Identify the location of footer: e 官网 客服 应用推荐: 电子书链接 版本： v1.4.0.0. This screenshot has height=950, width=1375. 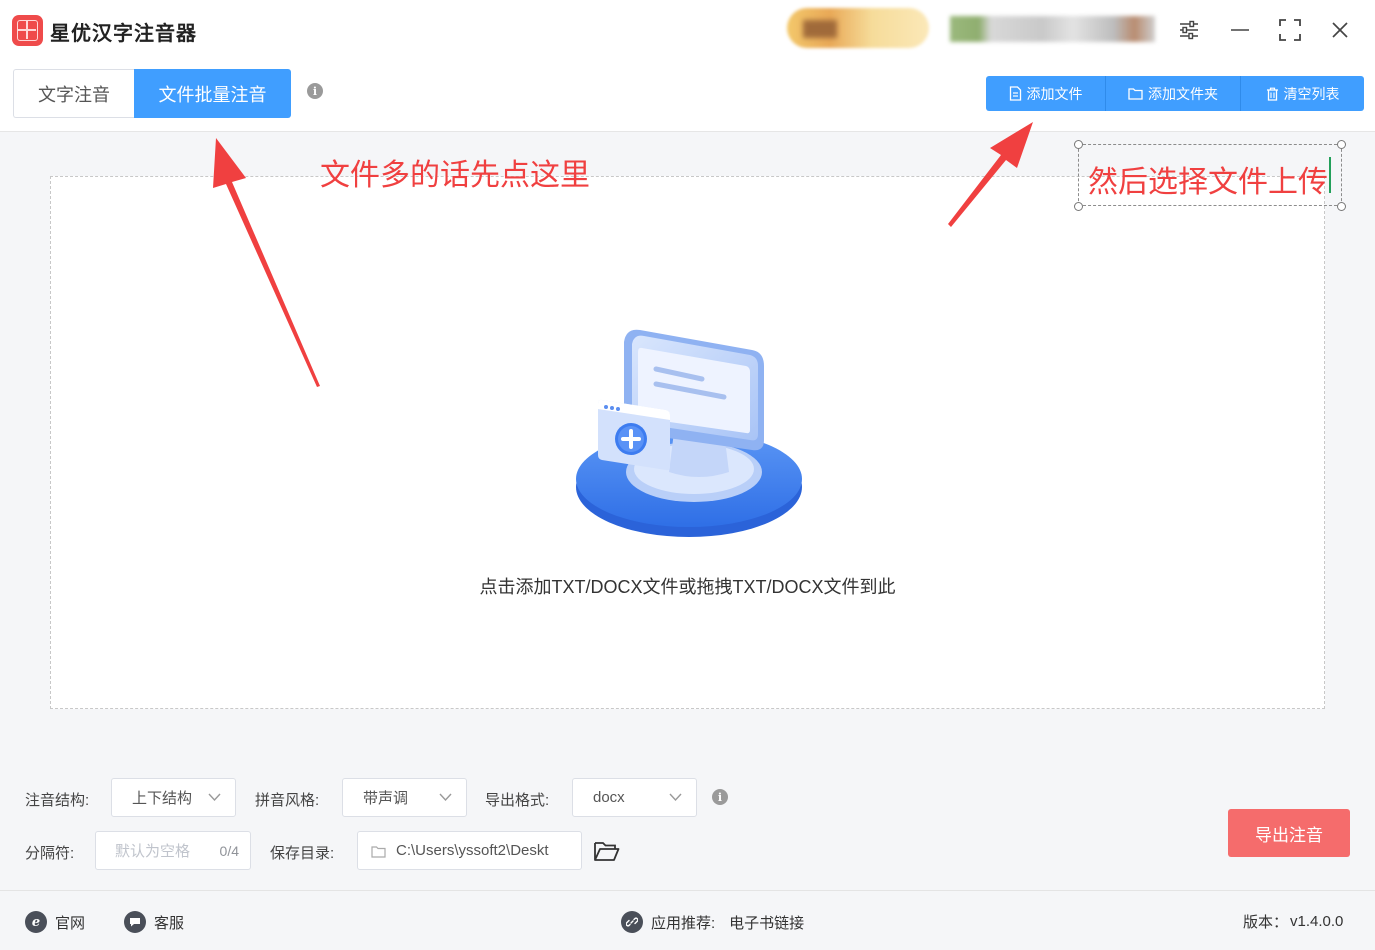
(687, 920).